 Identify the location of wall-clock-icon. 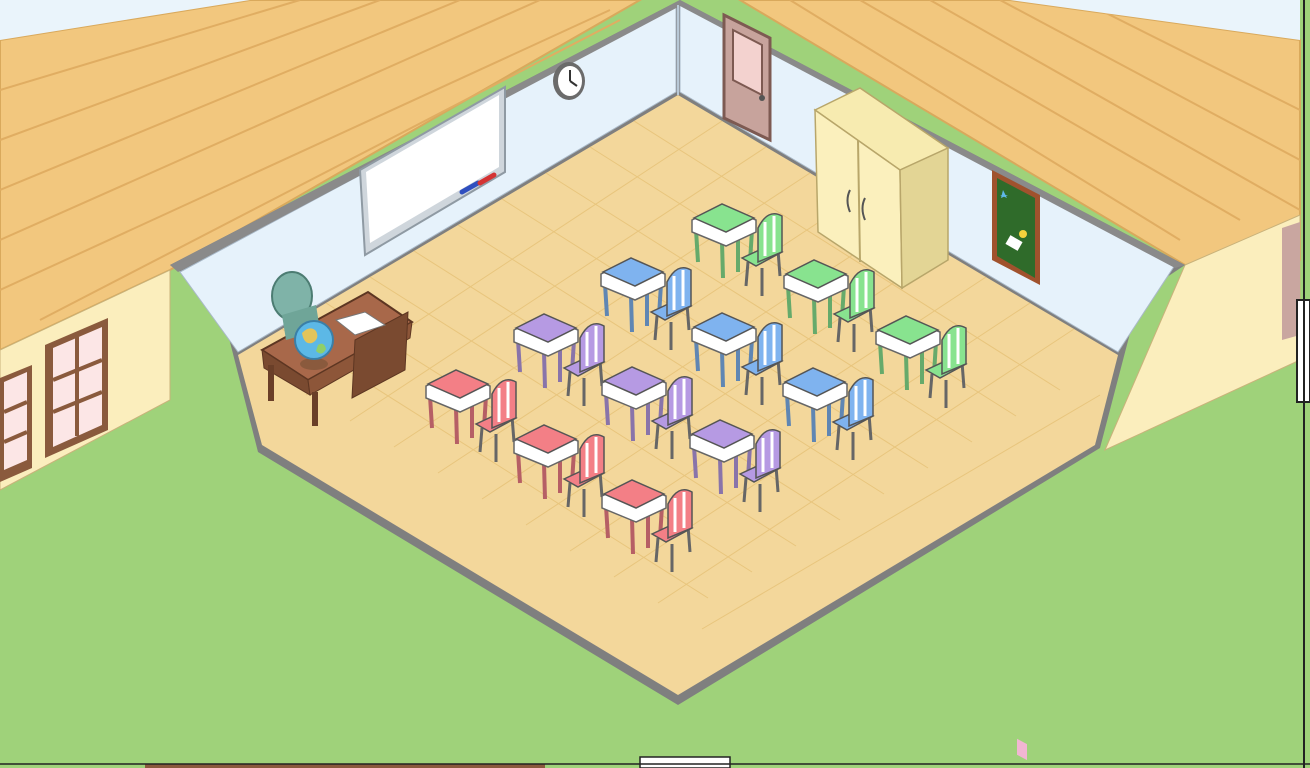
(569, 81).